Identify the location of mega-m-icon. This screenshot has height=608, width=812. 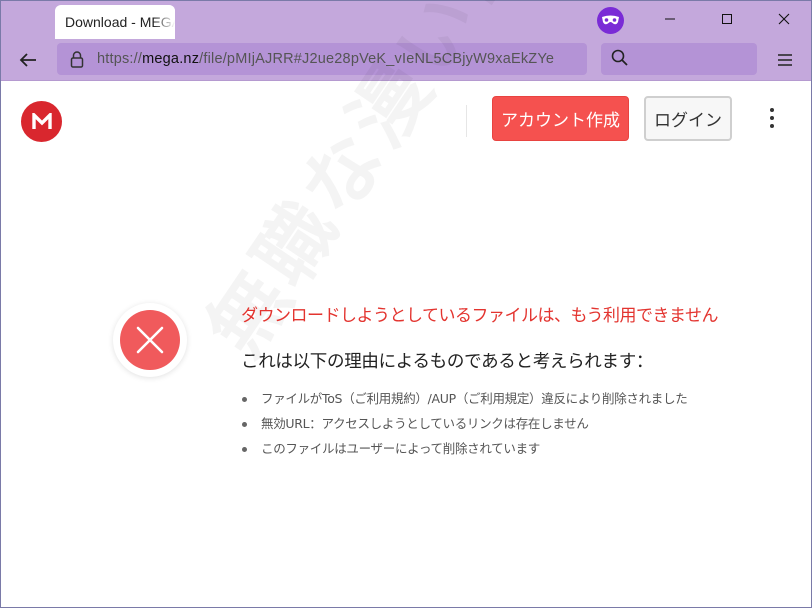
(41, 120).